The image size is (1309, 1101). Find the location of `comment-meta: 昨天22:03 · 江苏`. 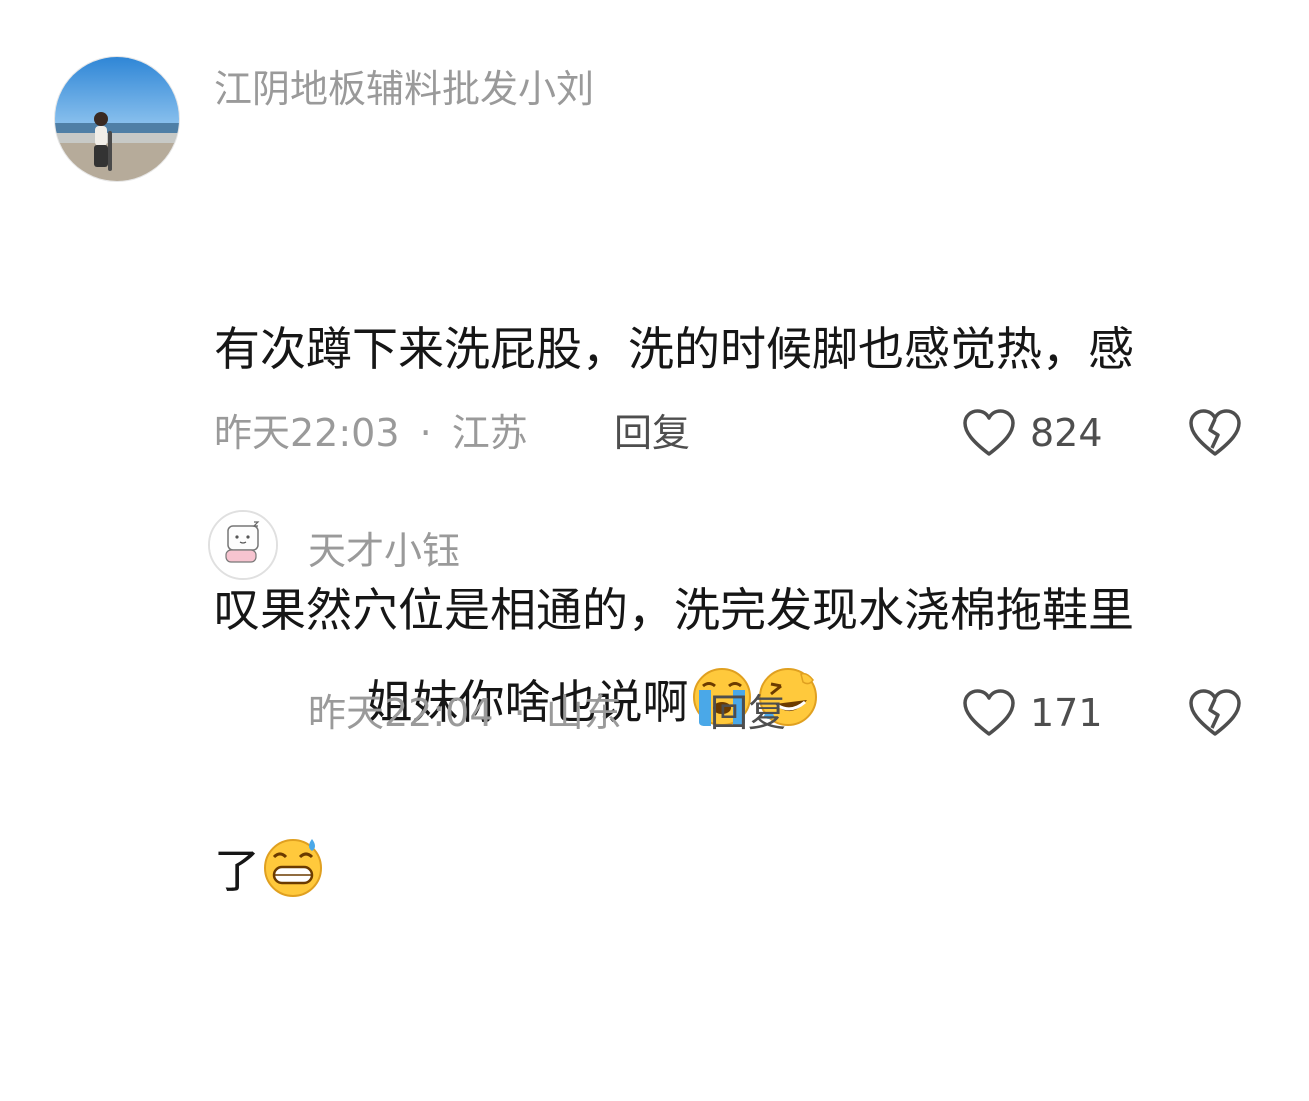

comment-meta: 昨天22:03 · 江苏 is located at coordinates (371, 433).